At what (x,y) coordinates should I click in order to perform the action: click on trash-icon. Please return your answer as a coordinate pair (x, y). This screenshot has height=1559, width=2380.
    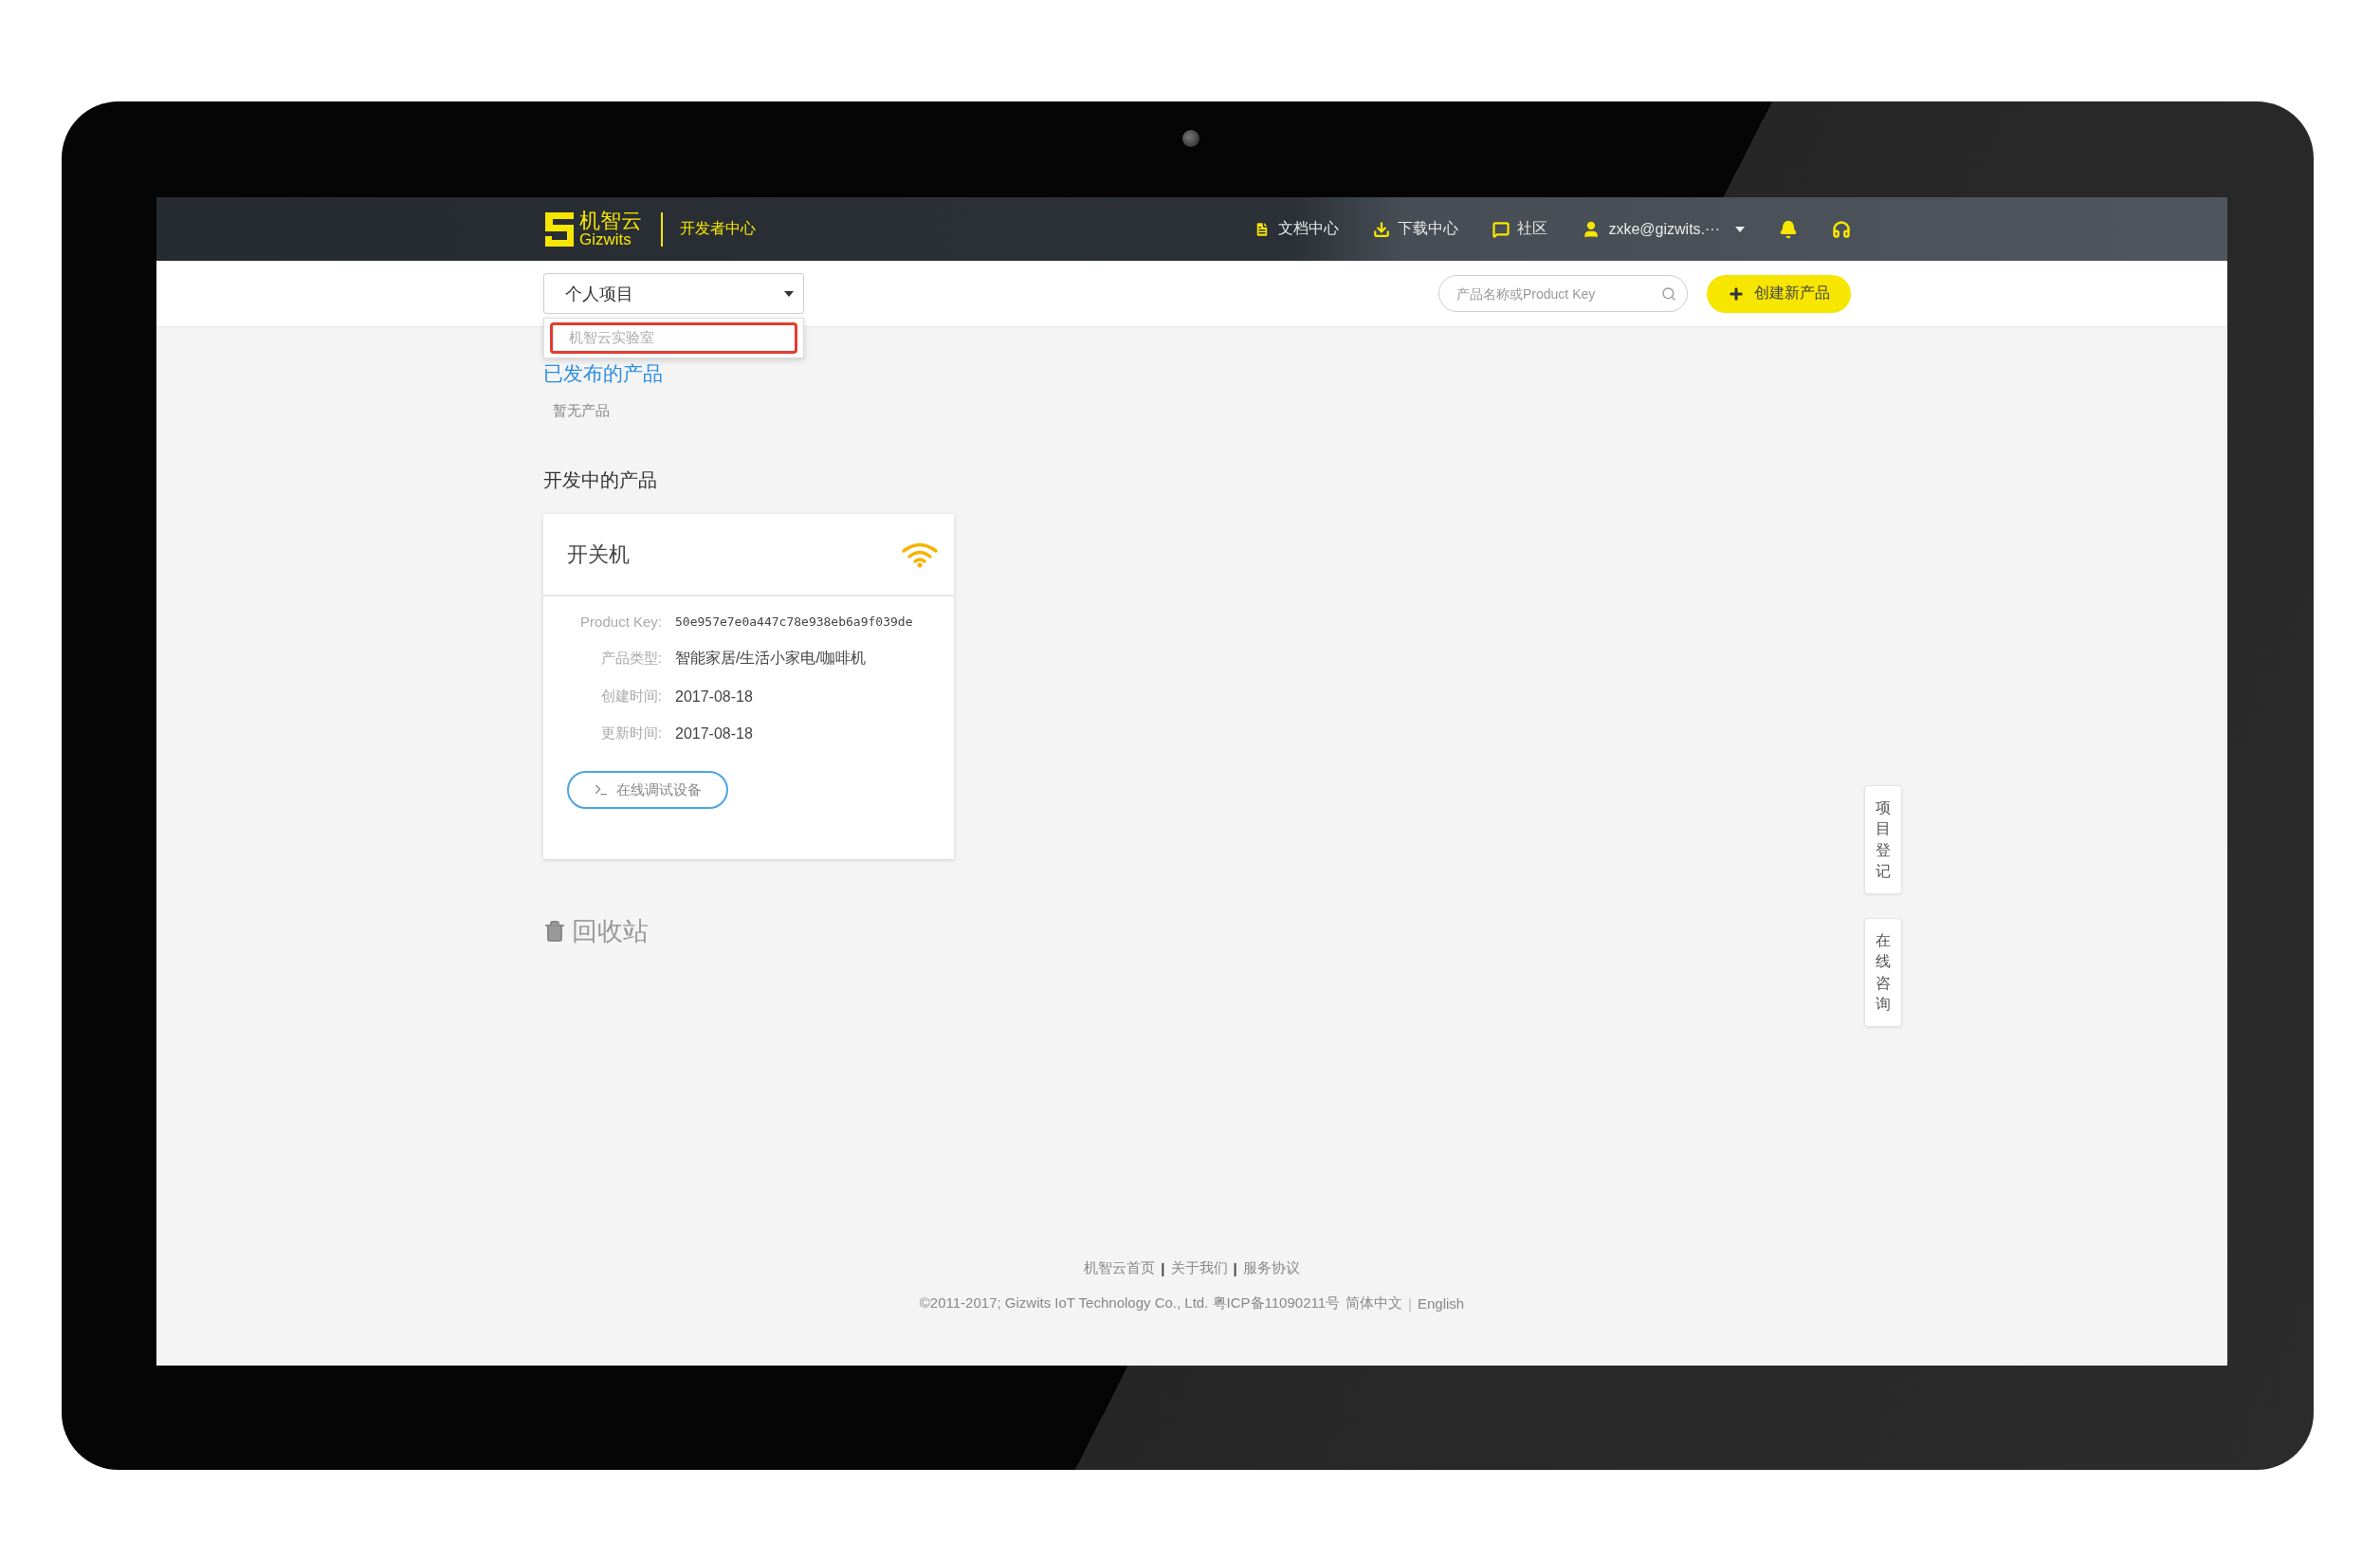
    Looking at the image, I should click on (554, 932).